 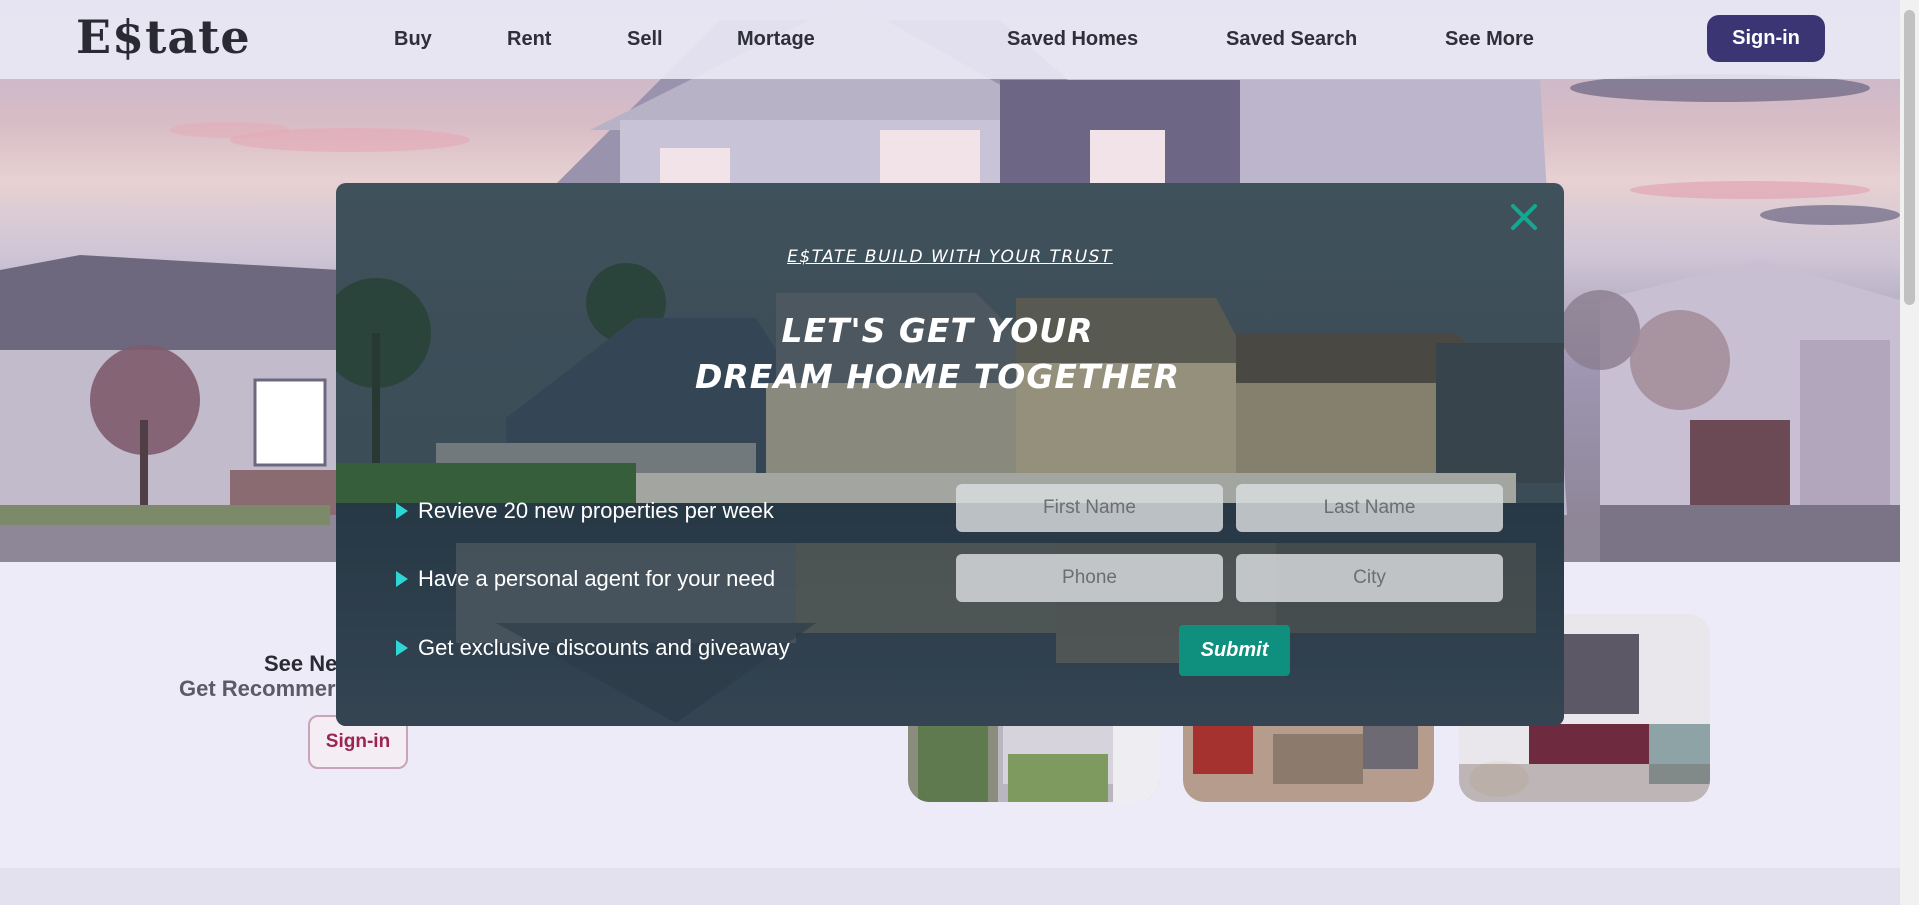 I want to click on scrollbar-thumb, so click(x=1909, y=157).